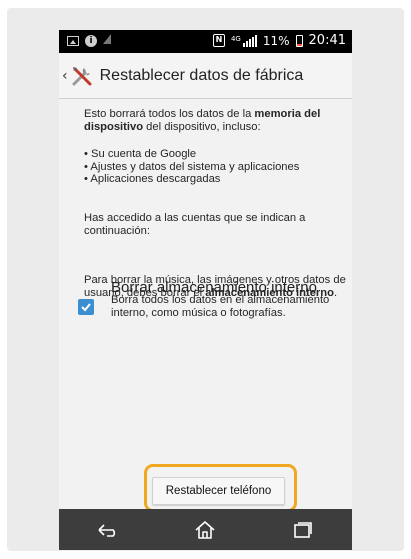 The width and height of the screenshot is (411, 559). I want to click on back-caret-icon: ‹, so click(65, 76).